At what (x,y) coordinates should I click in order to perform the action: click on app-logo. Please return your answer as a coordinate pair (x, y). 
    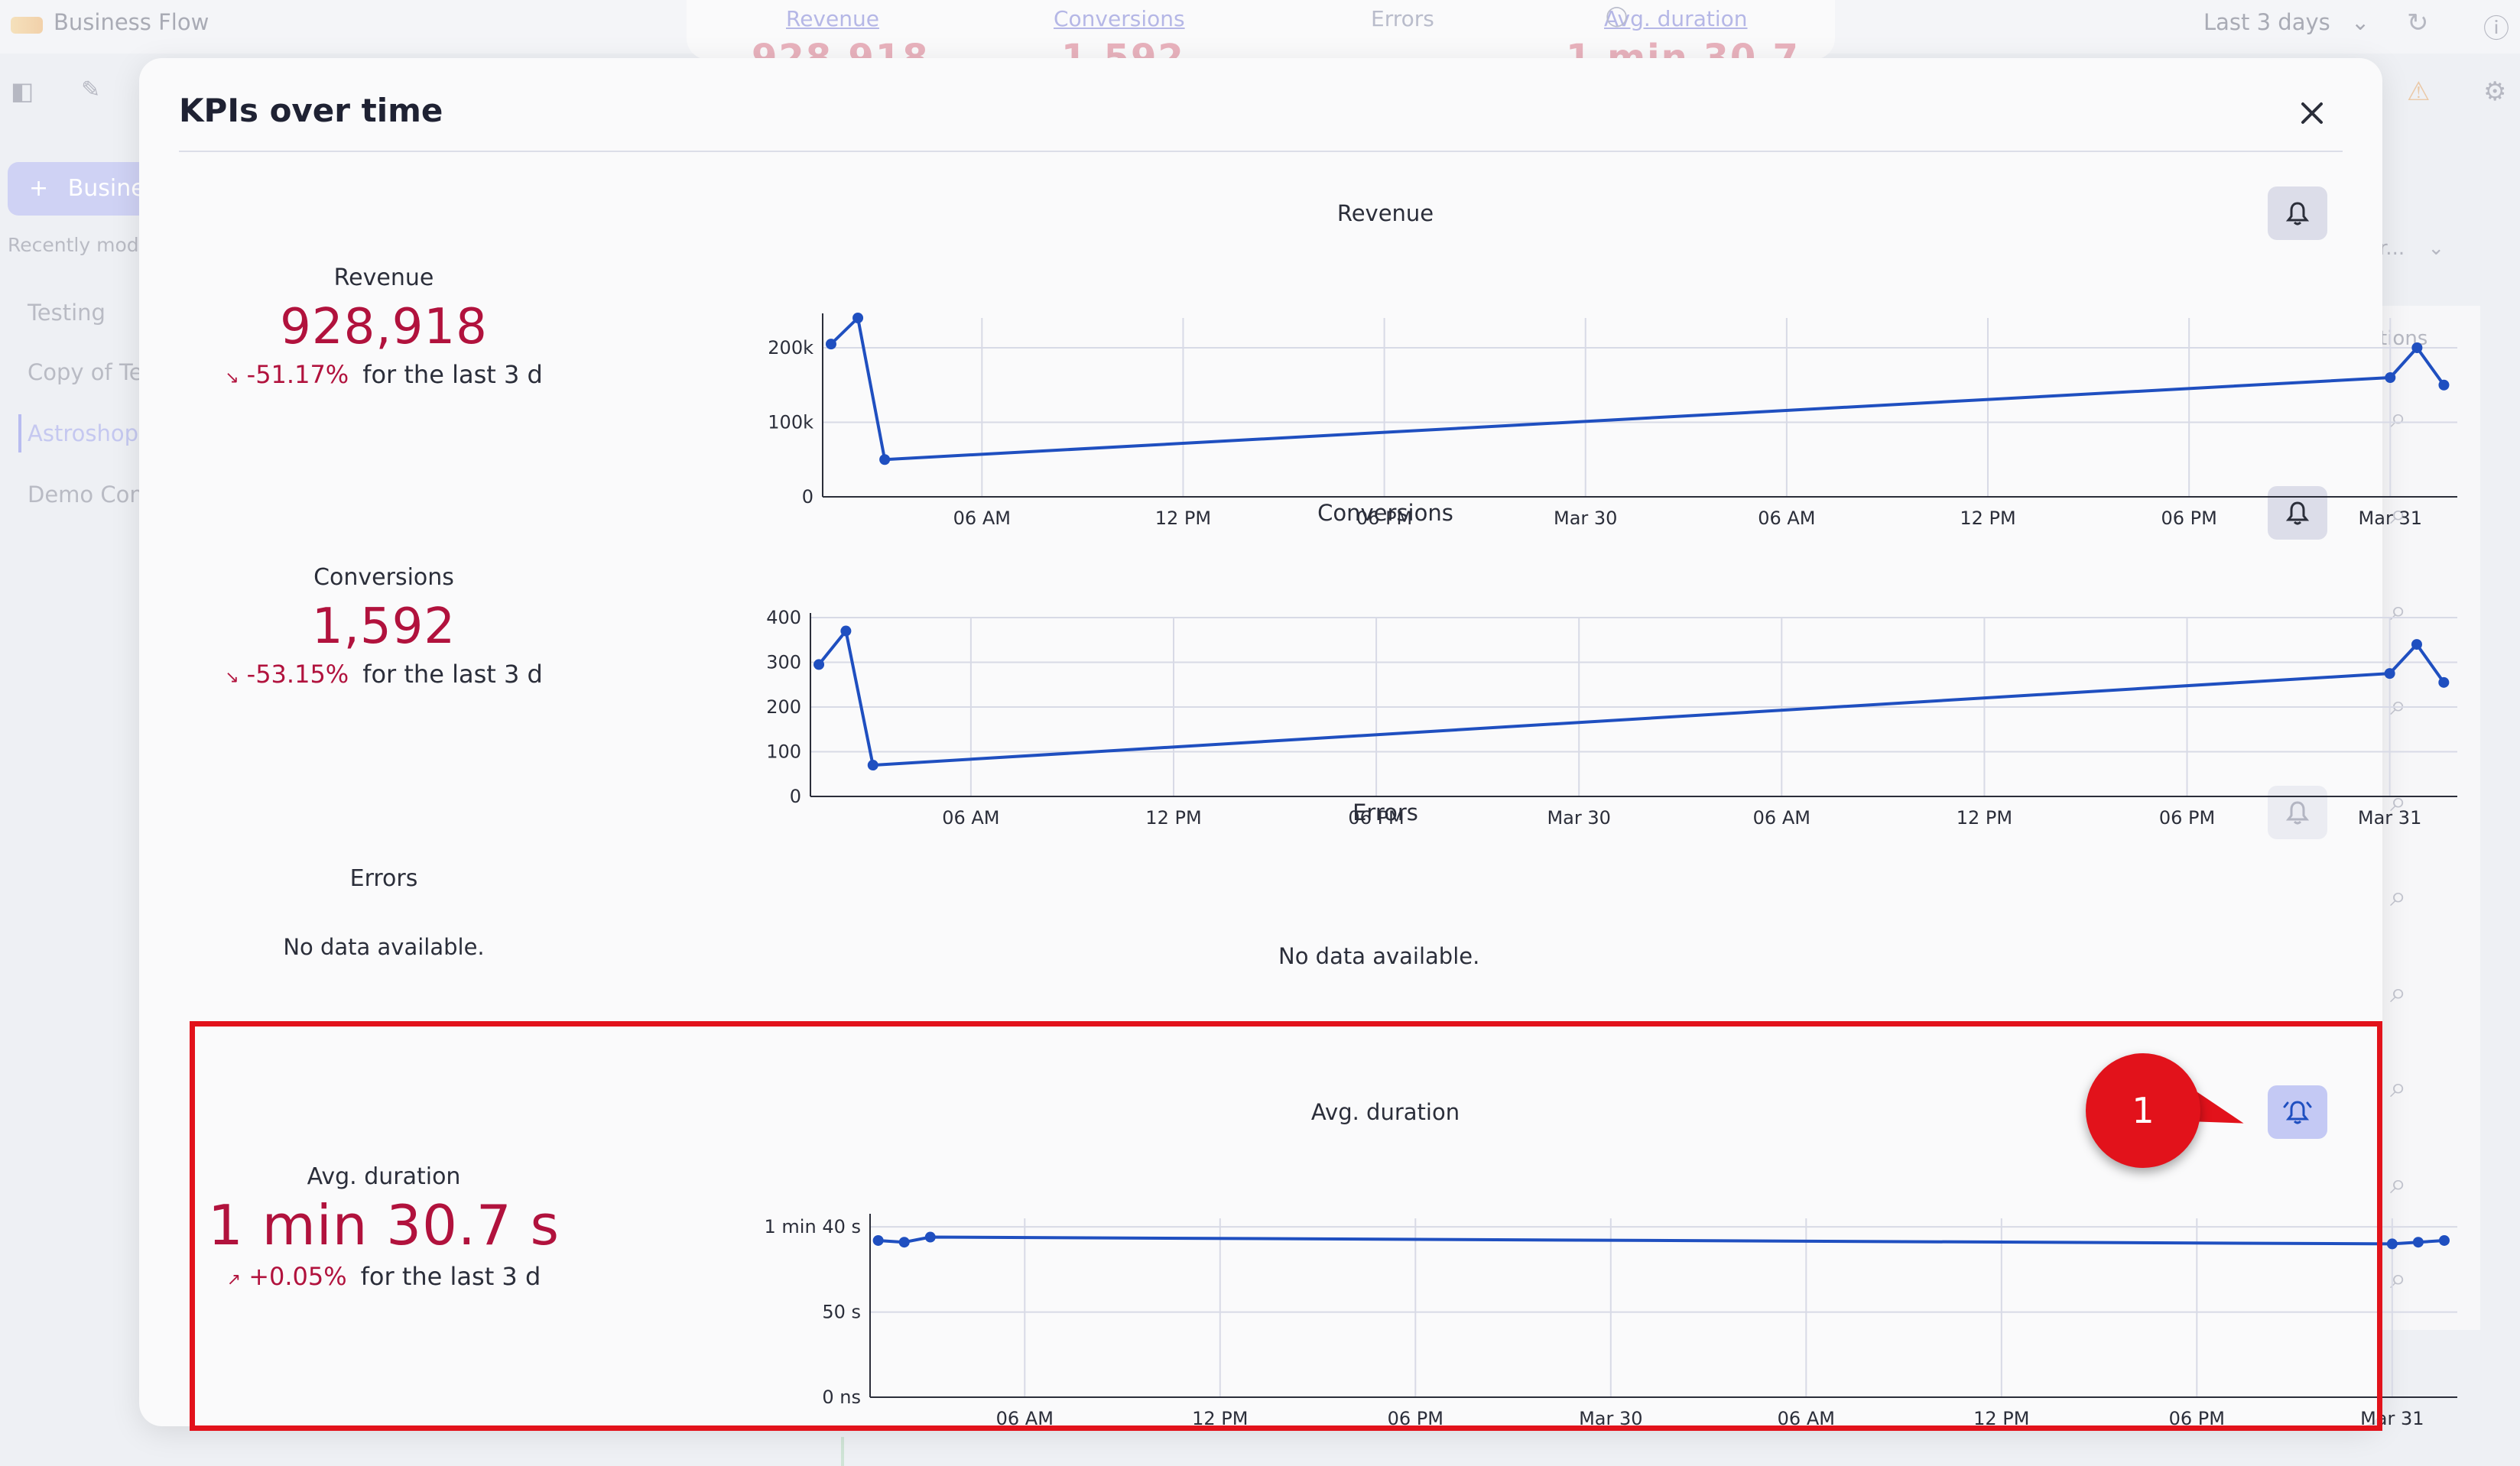
    Looking at the image, I should click on (27, 25).